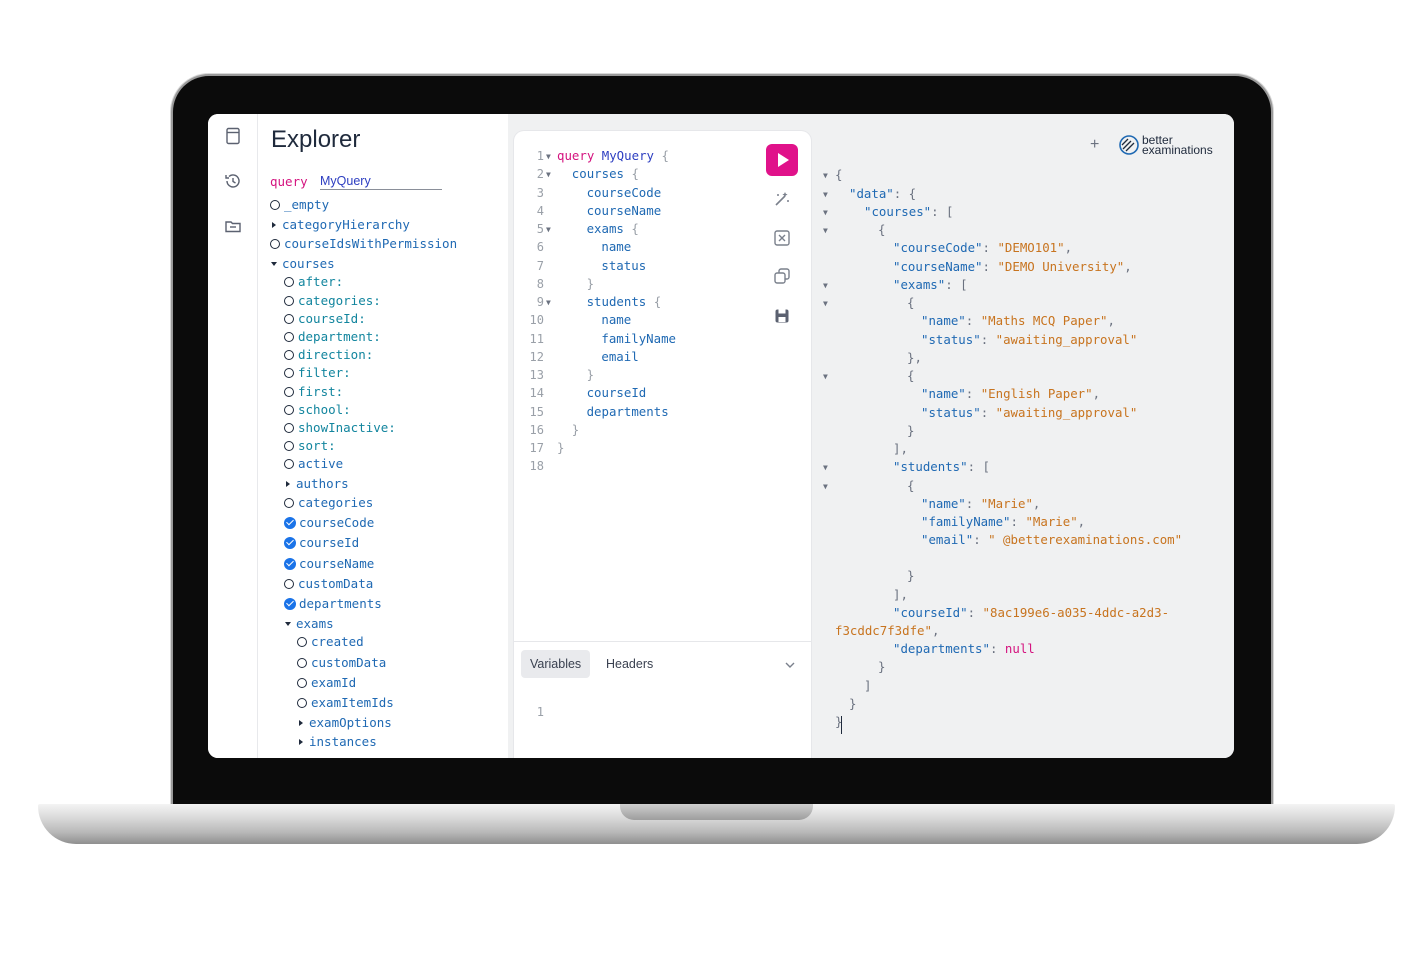 This screenshot has width=1420, height=978. What do you see at coordinates (317, 409) in the screenshot?
I see `explorer-field: school:` at bounding box center [317, 409].